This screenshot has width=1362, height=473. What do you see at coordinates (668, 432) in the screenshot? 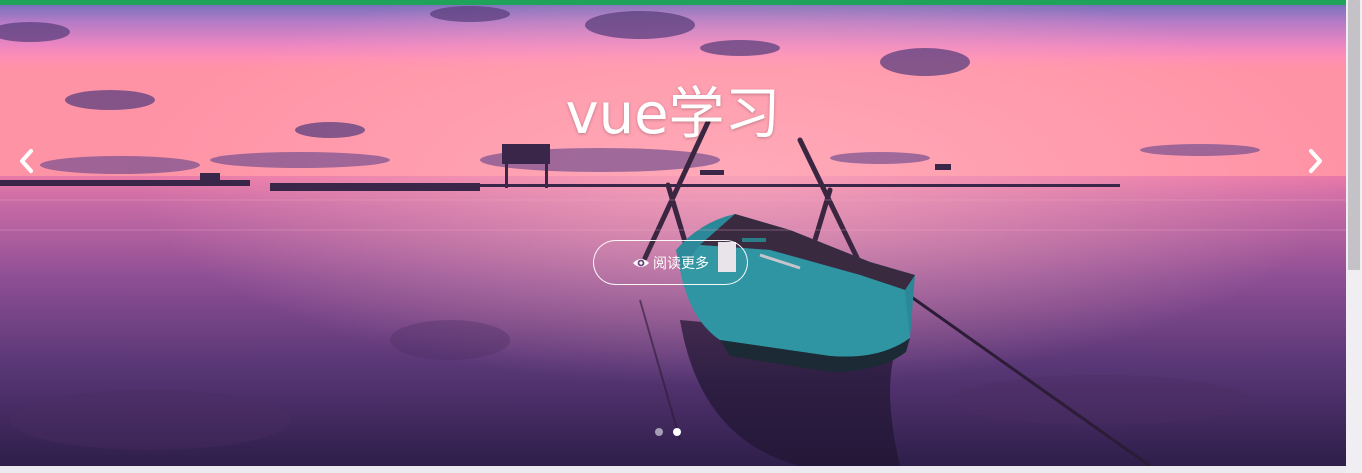
I see `carousel-indicators` at bounding box center [668, 432].